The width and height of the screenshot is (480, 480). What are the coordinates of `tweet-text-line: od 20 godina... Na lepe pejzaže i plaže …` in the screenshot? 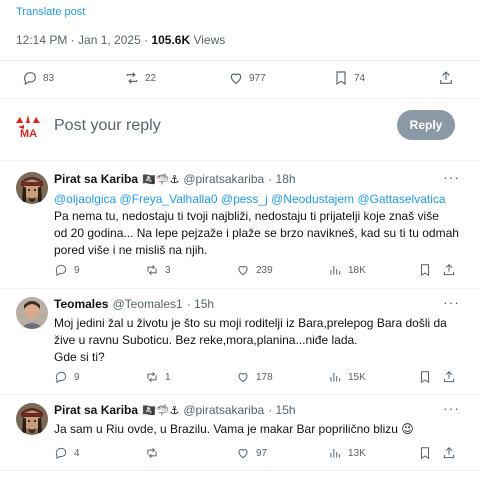 It's located at (256, 233).